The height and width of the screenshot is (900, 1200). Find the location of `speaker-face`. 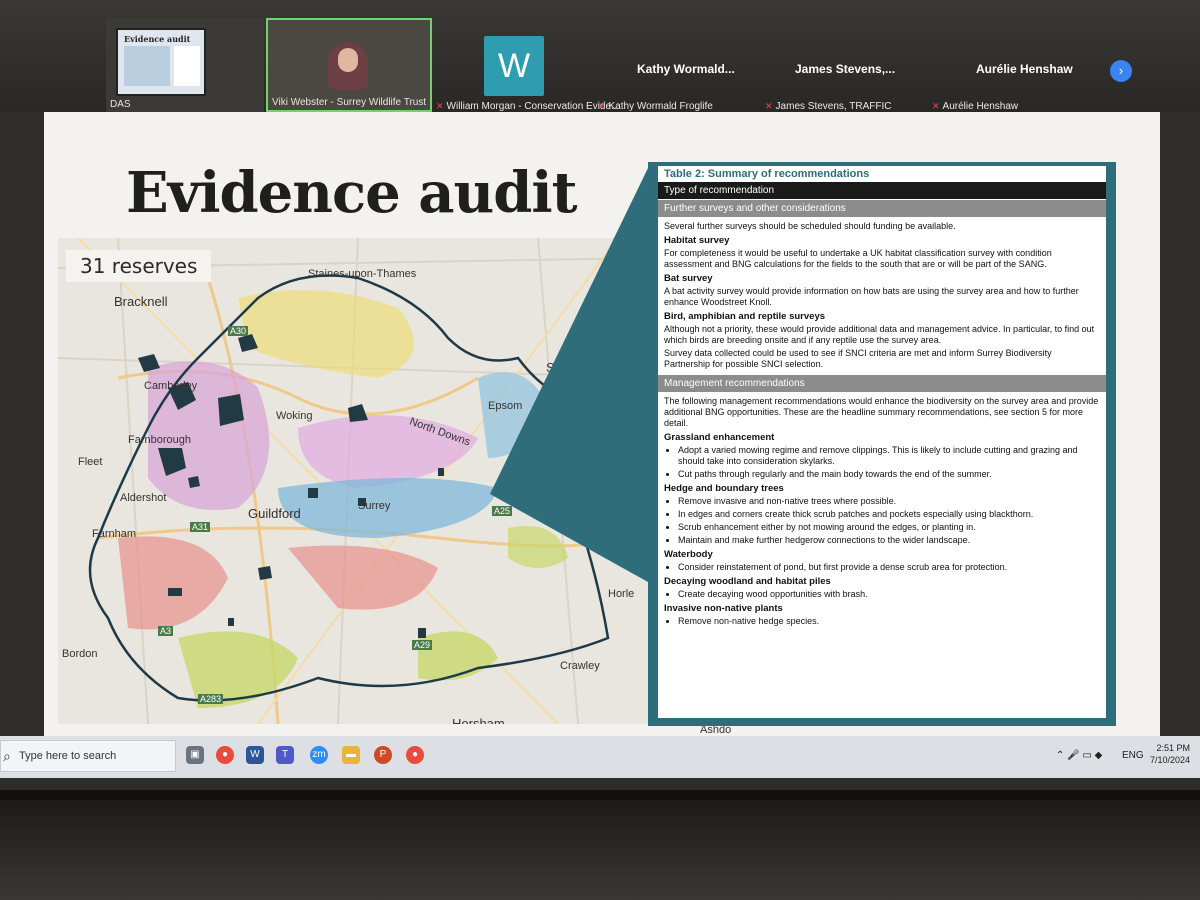

speaker-face is located at coordinates (348, 60).